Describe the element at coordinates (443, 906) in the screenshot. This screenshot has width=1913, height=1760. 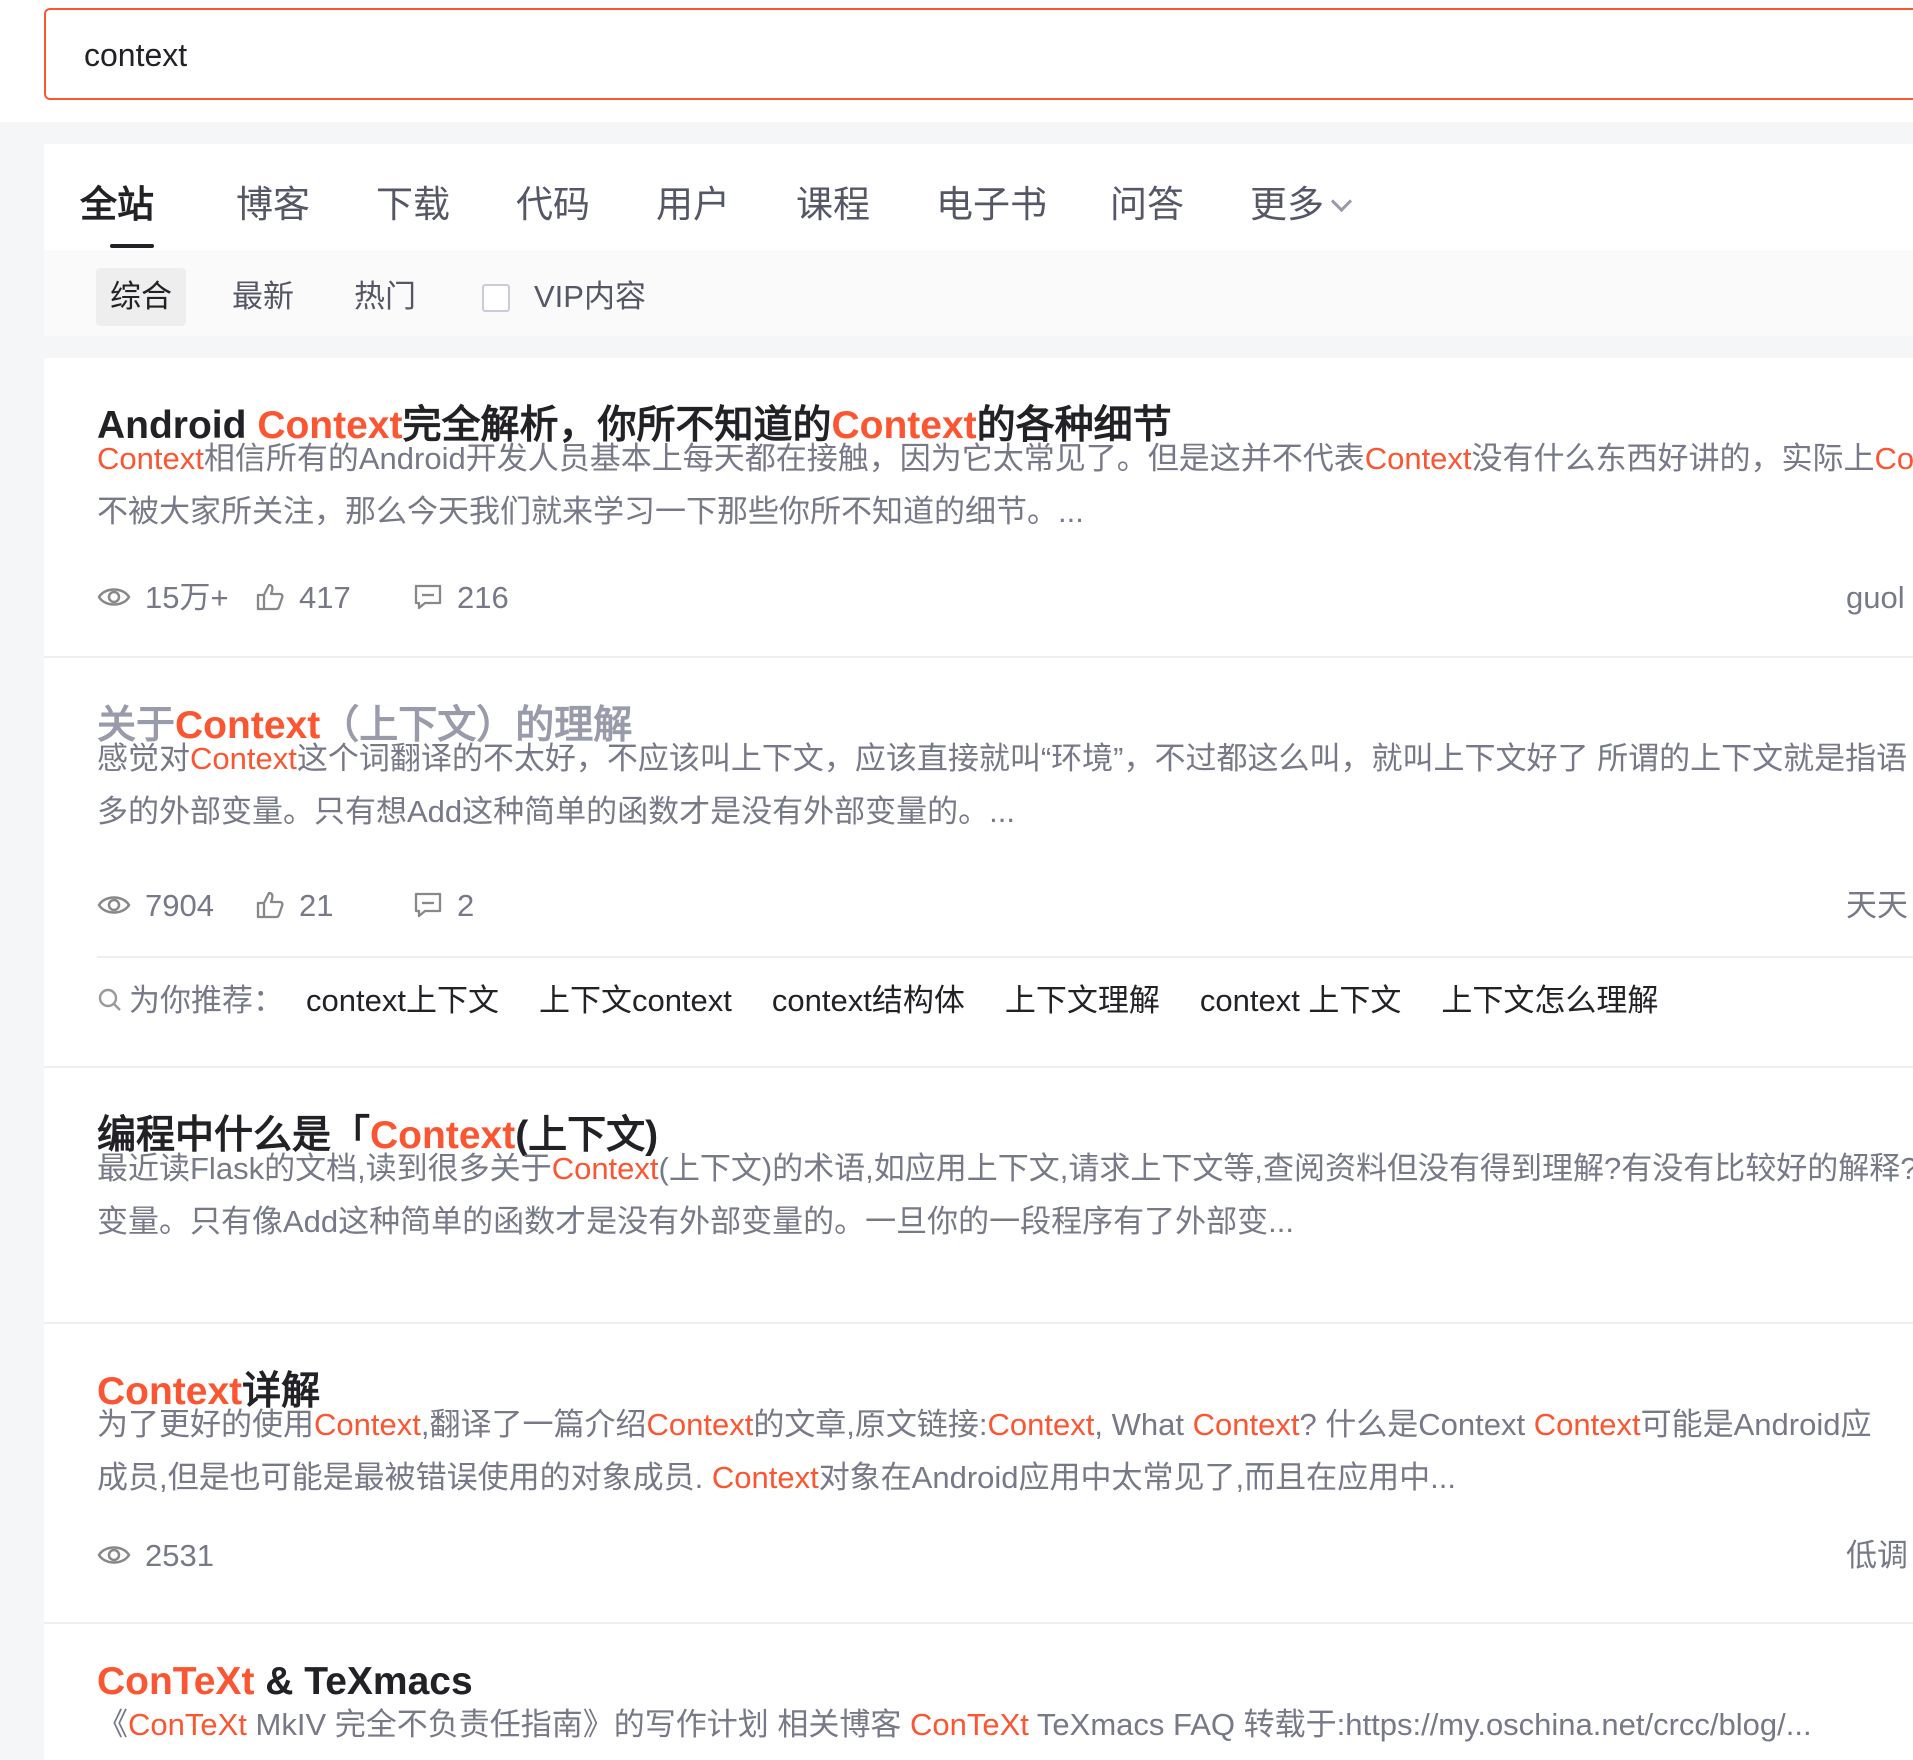
I see `comment-count: 2` at that location.